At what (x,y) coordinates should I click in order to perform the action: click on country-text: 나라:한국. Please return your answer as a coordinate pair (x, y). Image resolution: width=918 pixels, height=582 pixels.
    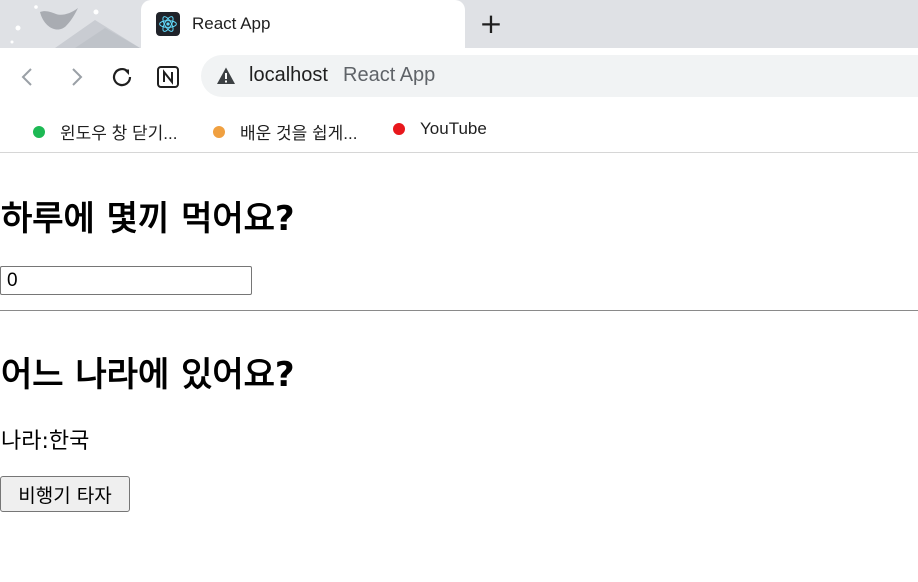
    Looking at the image, I should click on (45, 439).